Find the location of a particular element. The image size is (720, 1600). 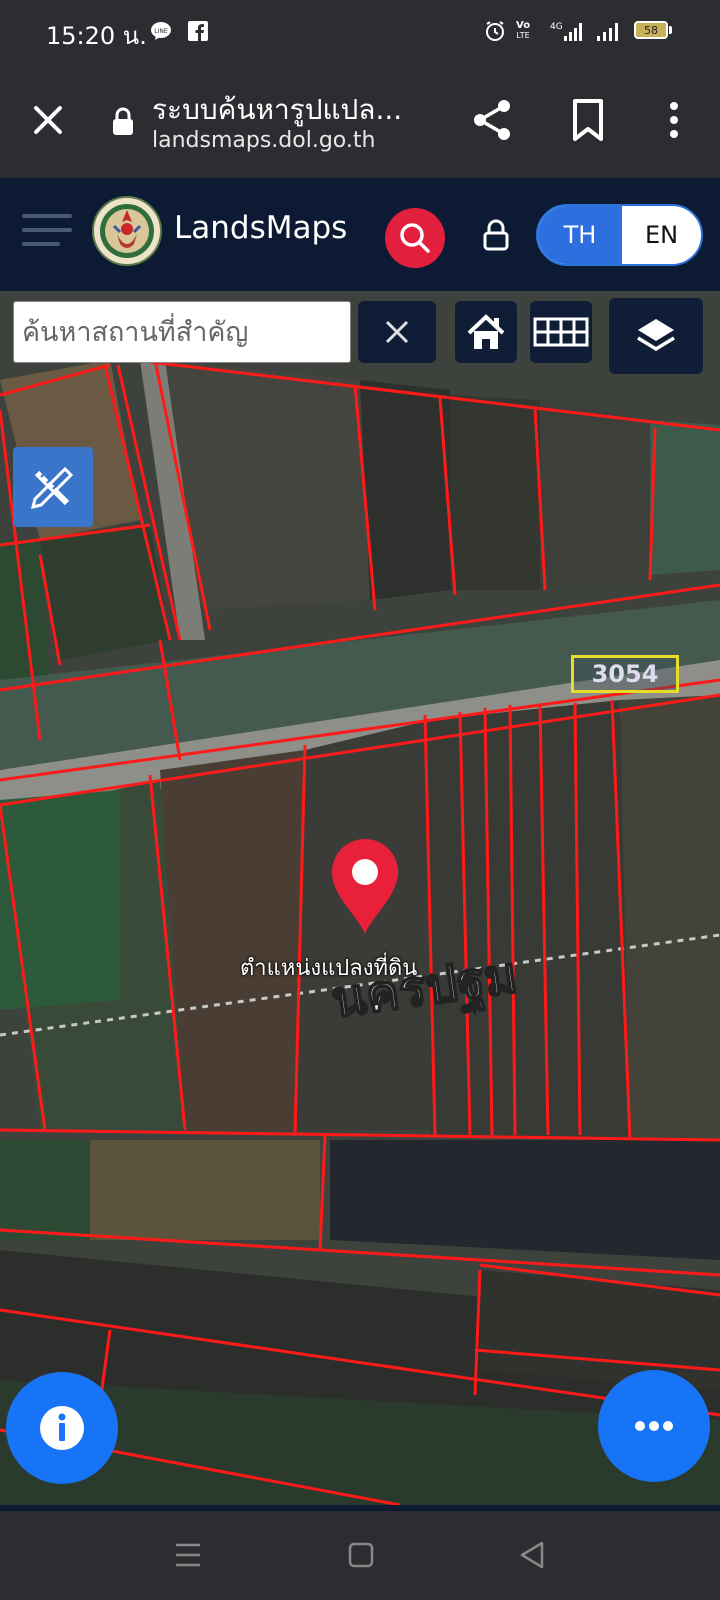

svg-text: LINE is located at coordinates (161, 31).